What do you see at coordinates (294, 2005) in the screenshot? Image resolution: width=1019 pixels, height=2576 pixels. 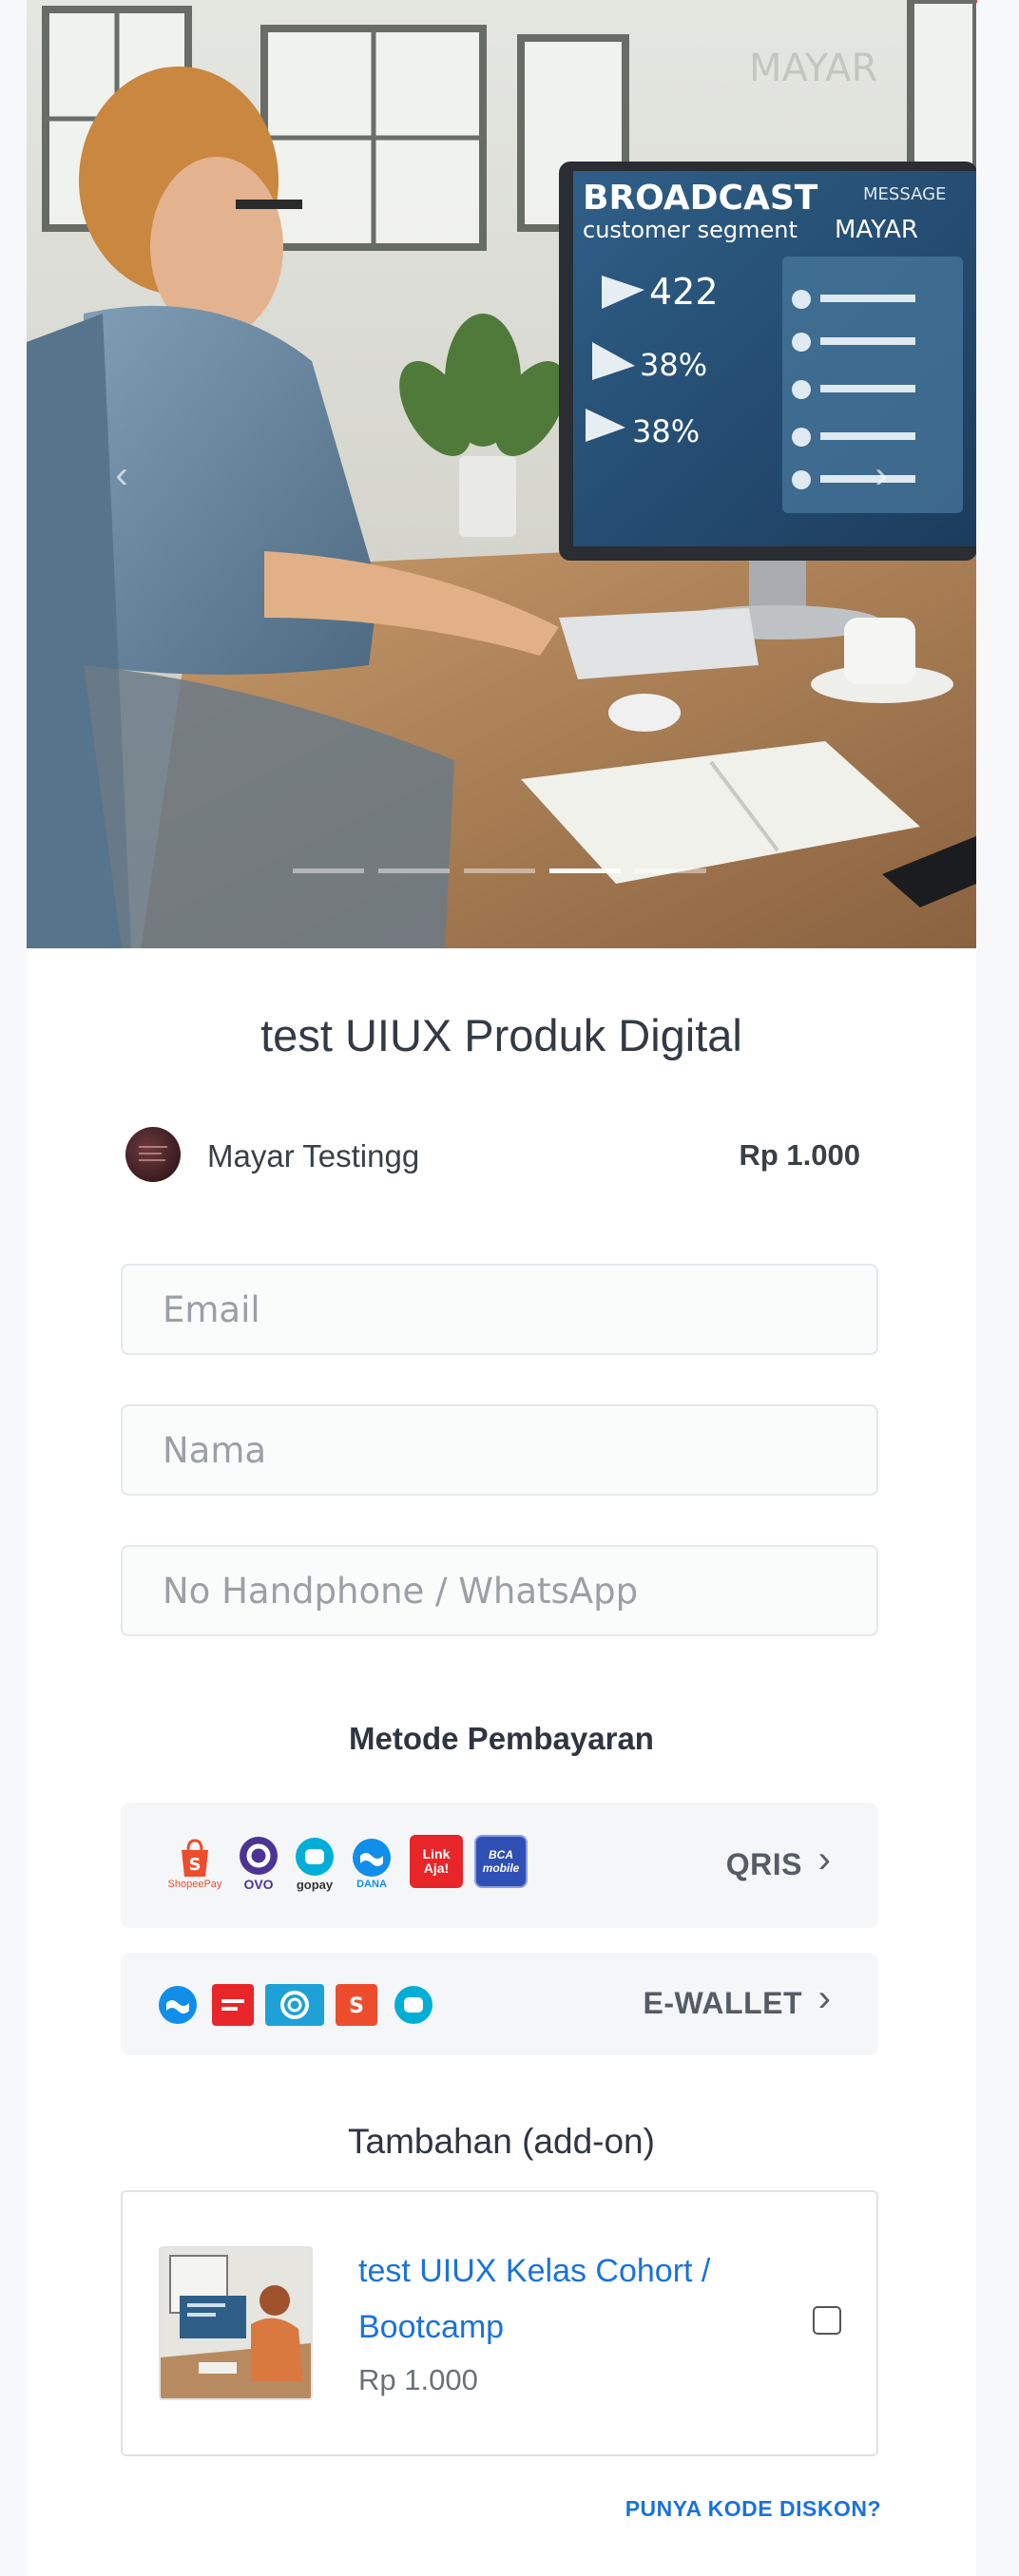 I see `ovo-icon` at bounding box center [294, 2005].